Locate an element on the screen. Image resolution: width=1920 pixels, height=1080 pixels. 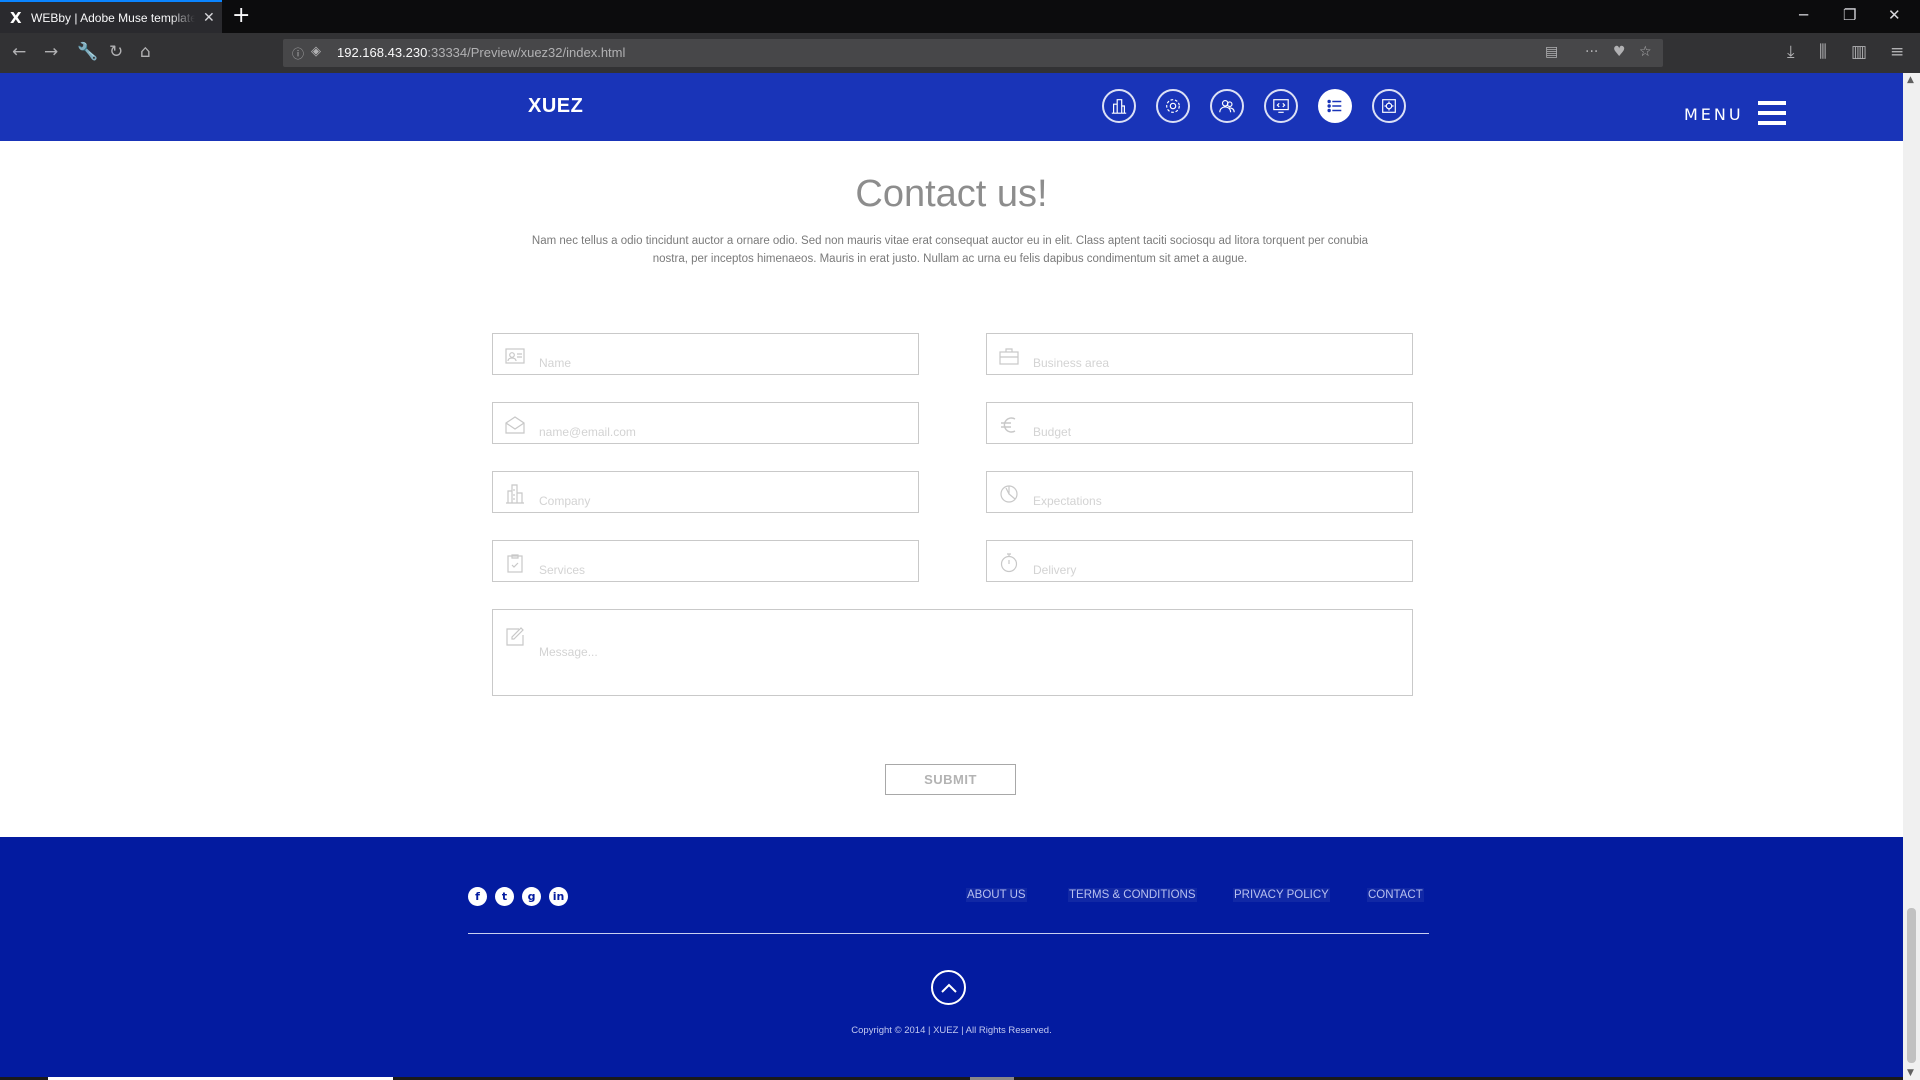
chevron-up-icon is located at coordinates (948, 988).